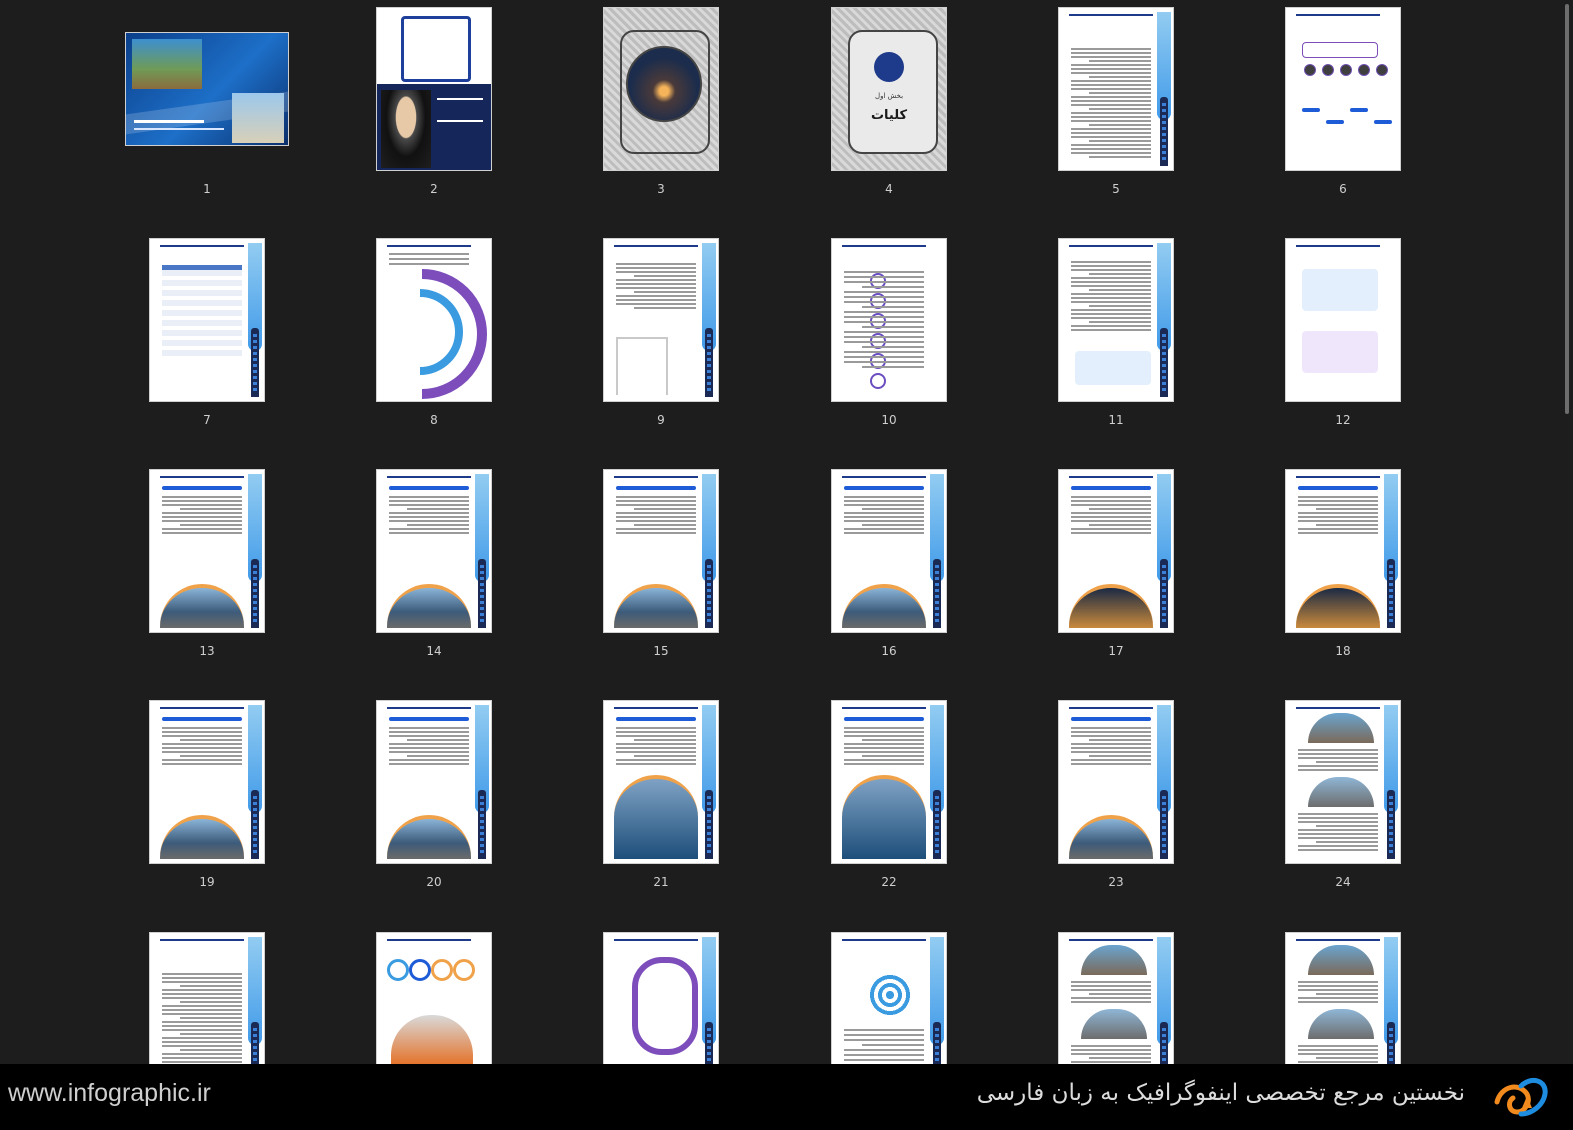 This screenshot has height=1130, width=1573. I want to click on page-number-label: 20, so click(434, 882).